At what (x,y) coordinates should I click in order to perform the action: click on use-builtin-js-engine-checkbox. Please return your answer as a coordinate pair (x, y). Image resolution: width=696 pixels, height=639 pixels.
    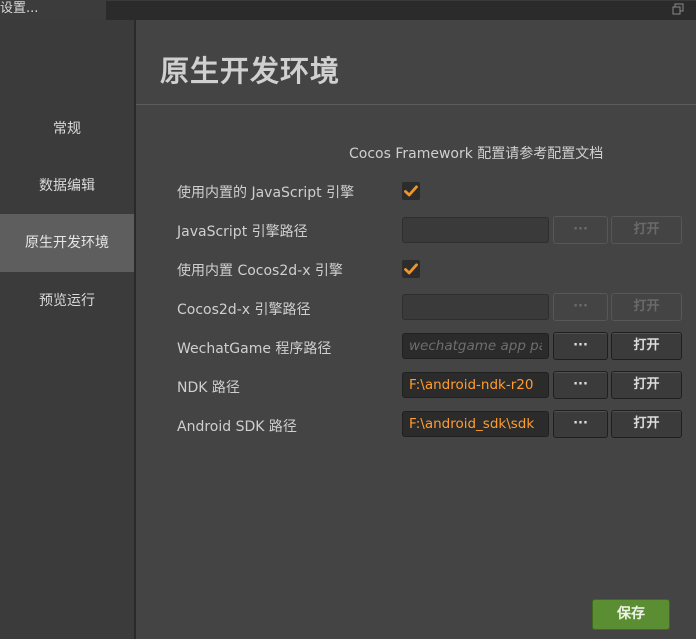
    Looking at the image, I should click on (411, 191).